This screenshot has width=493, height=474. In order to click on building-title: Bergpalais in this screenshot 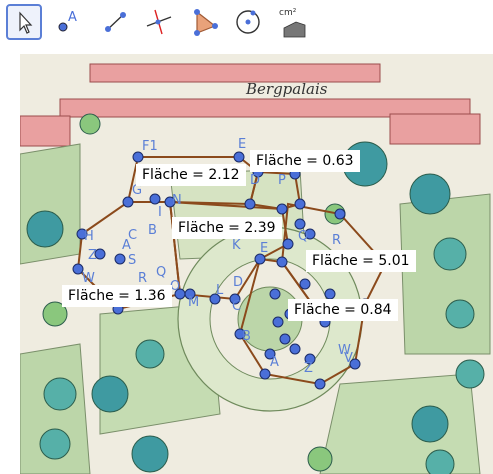, I will do `click(286, 89)`.